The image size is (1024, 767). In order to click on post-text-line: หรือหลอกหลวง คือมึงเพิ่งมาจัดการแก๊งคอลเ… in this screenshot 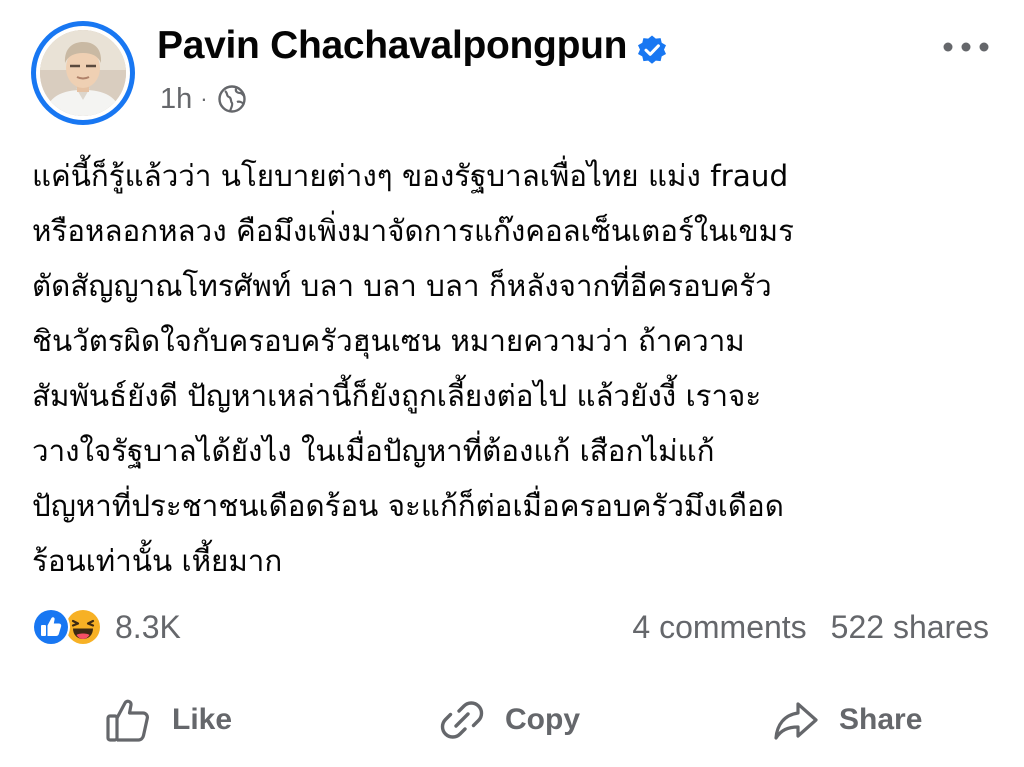, I will do `click(413, 231)`.